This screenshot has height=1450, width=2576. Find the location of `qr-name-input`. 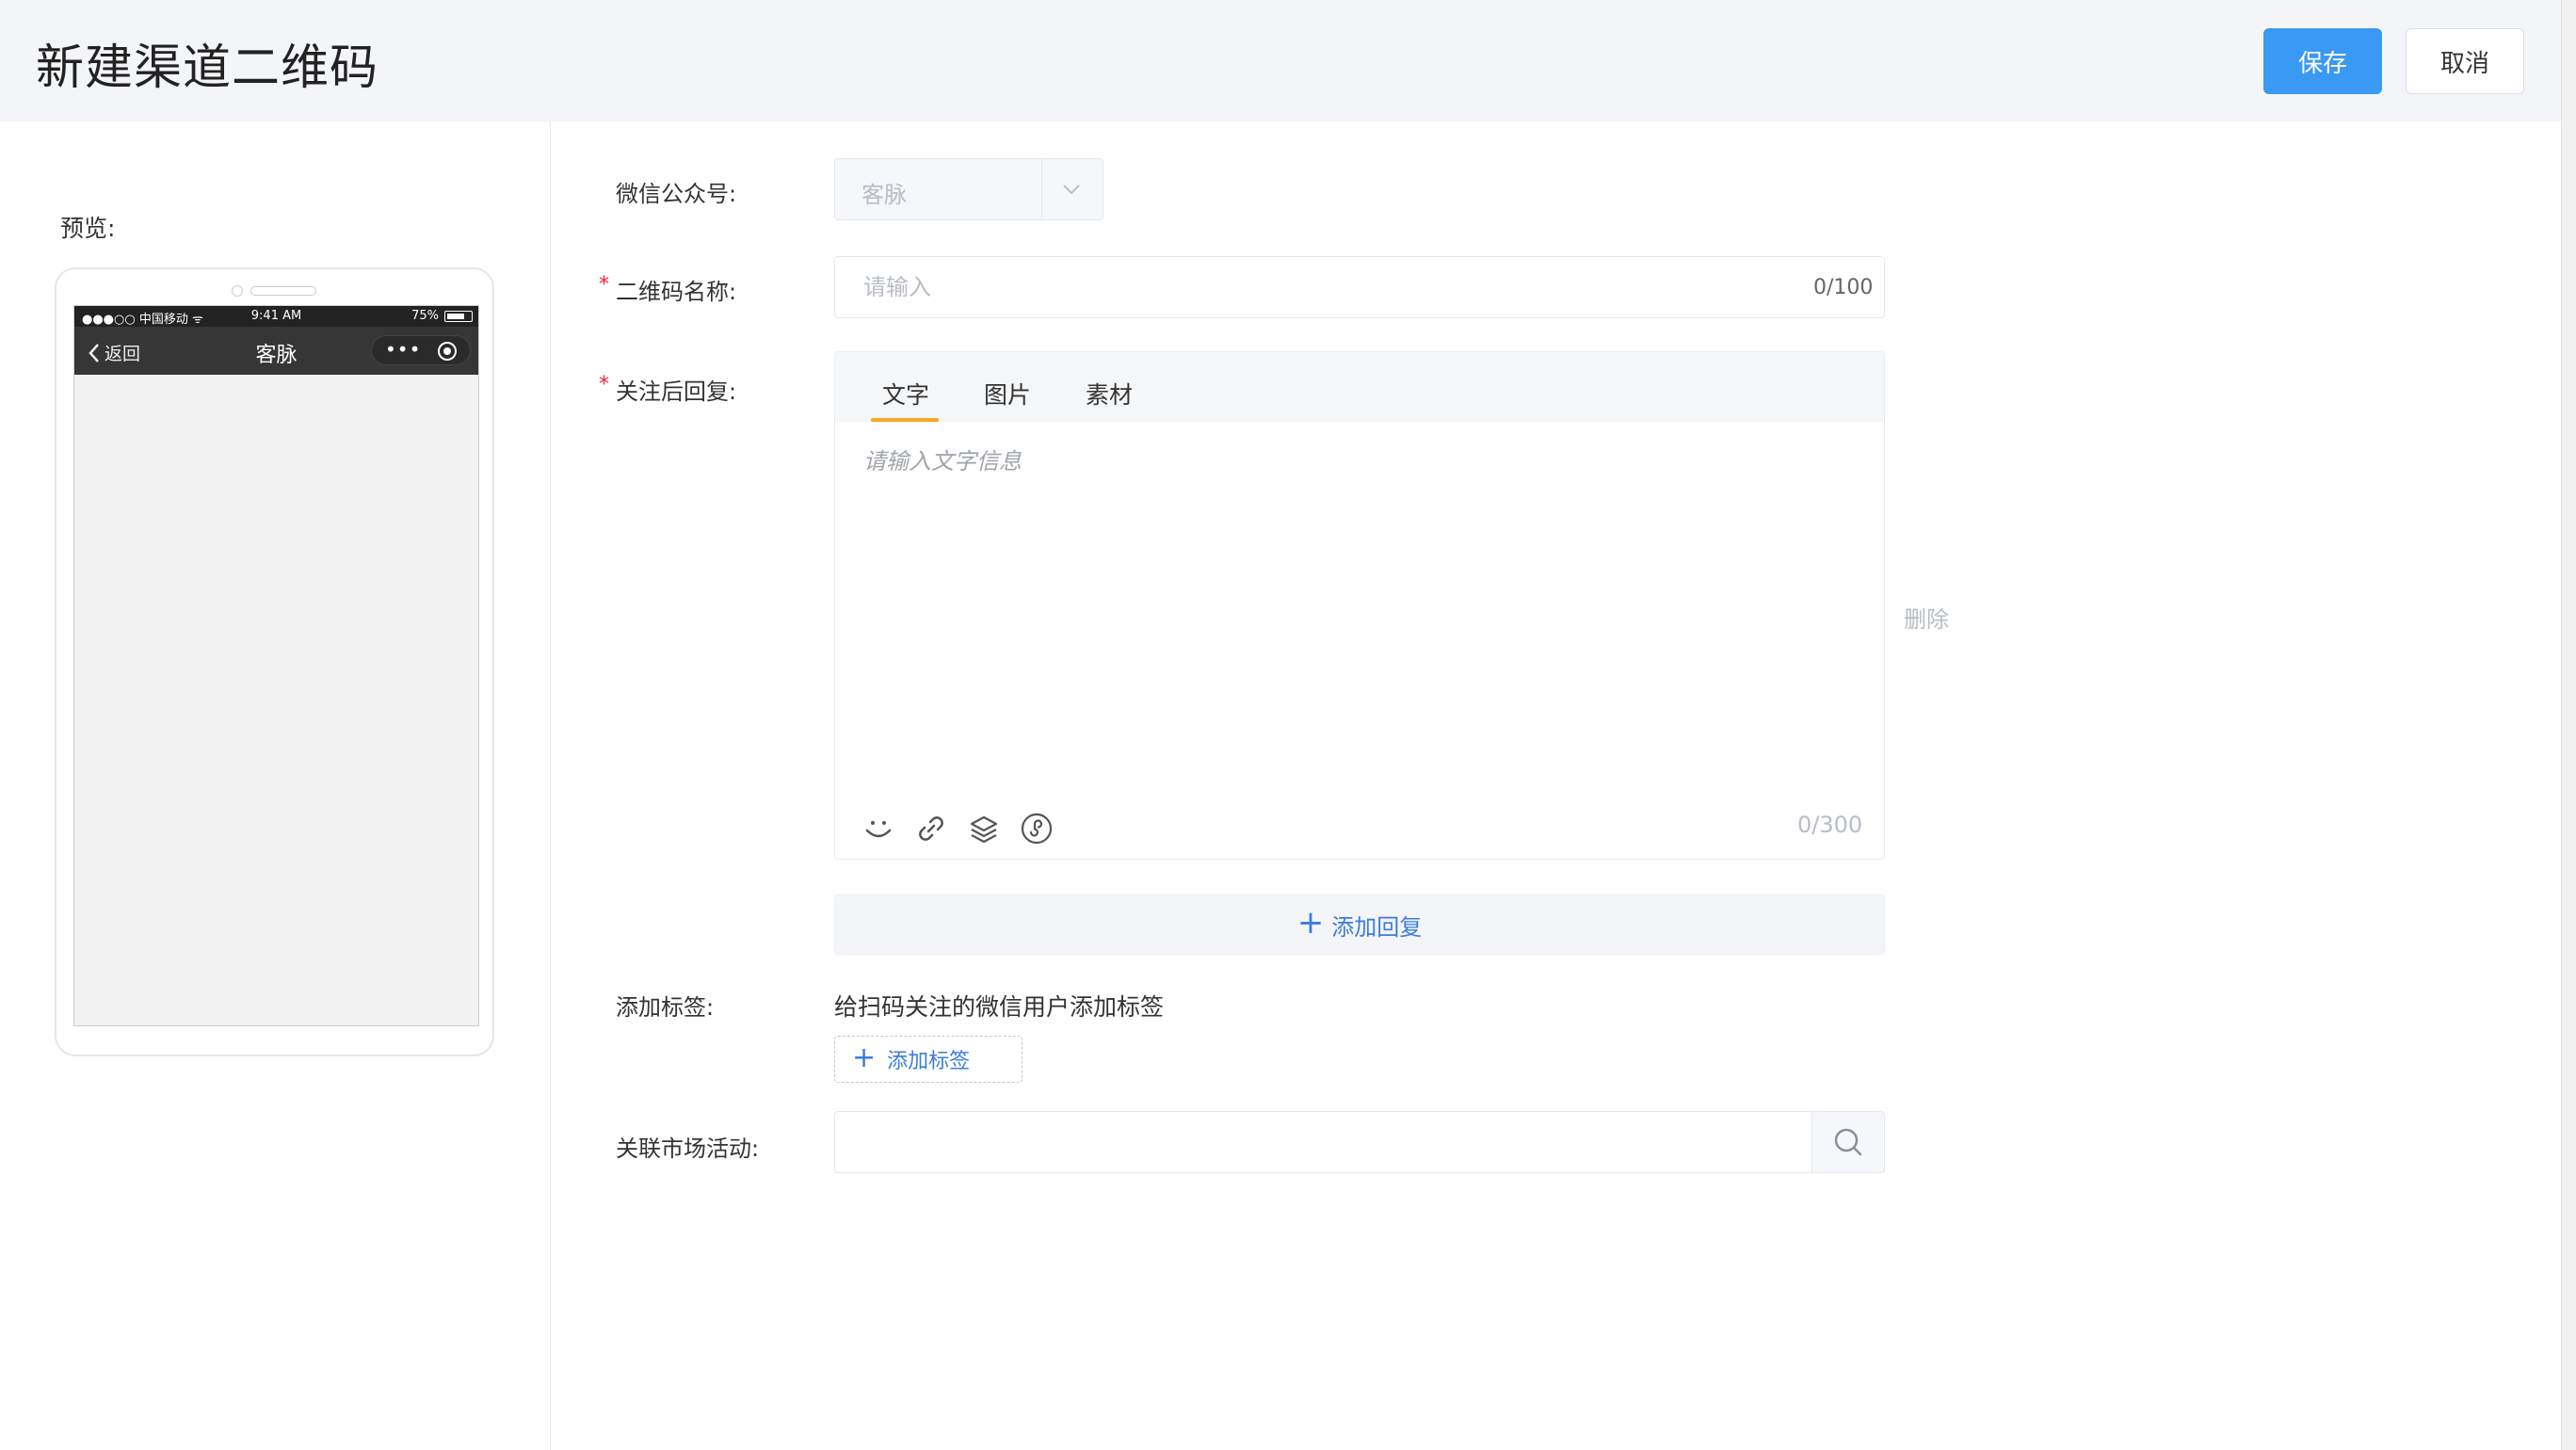

qr-name-input is located at coordinates (1359, 287).